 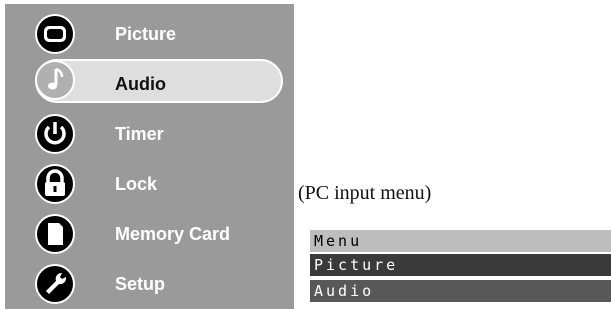 What do you see at coordinates (460, 291) in the screenshot?
I see `pc-menu-item-audio: Audio` at bounding box center [460, 291].